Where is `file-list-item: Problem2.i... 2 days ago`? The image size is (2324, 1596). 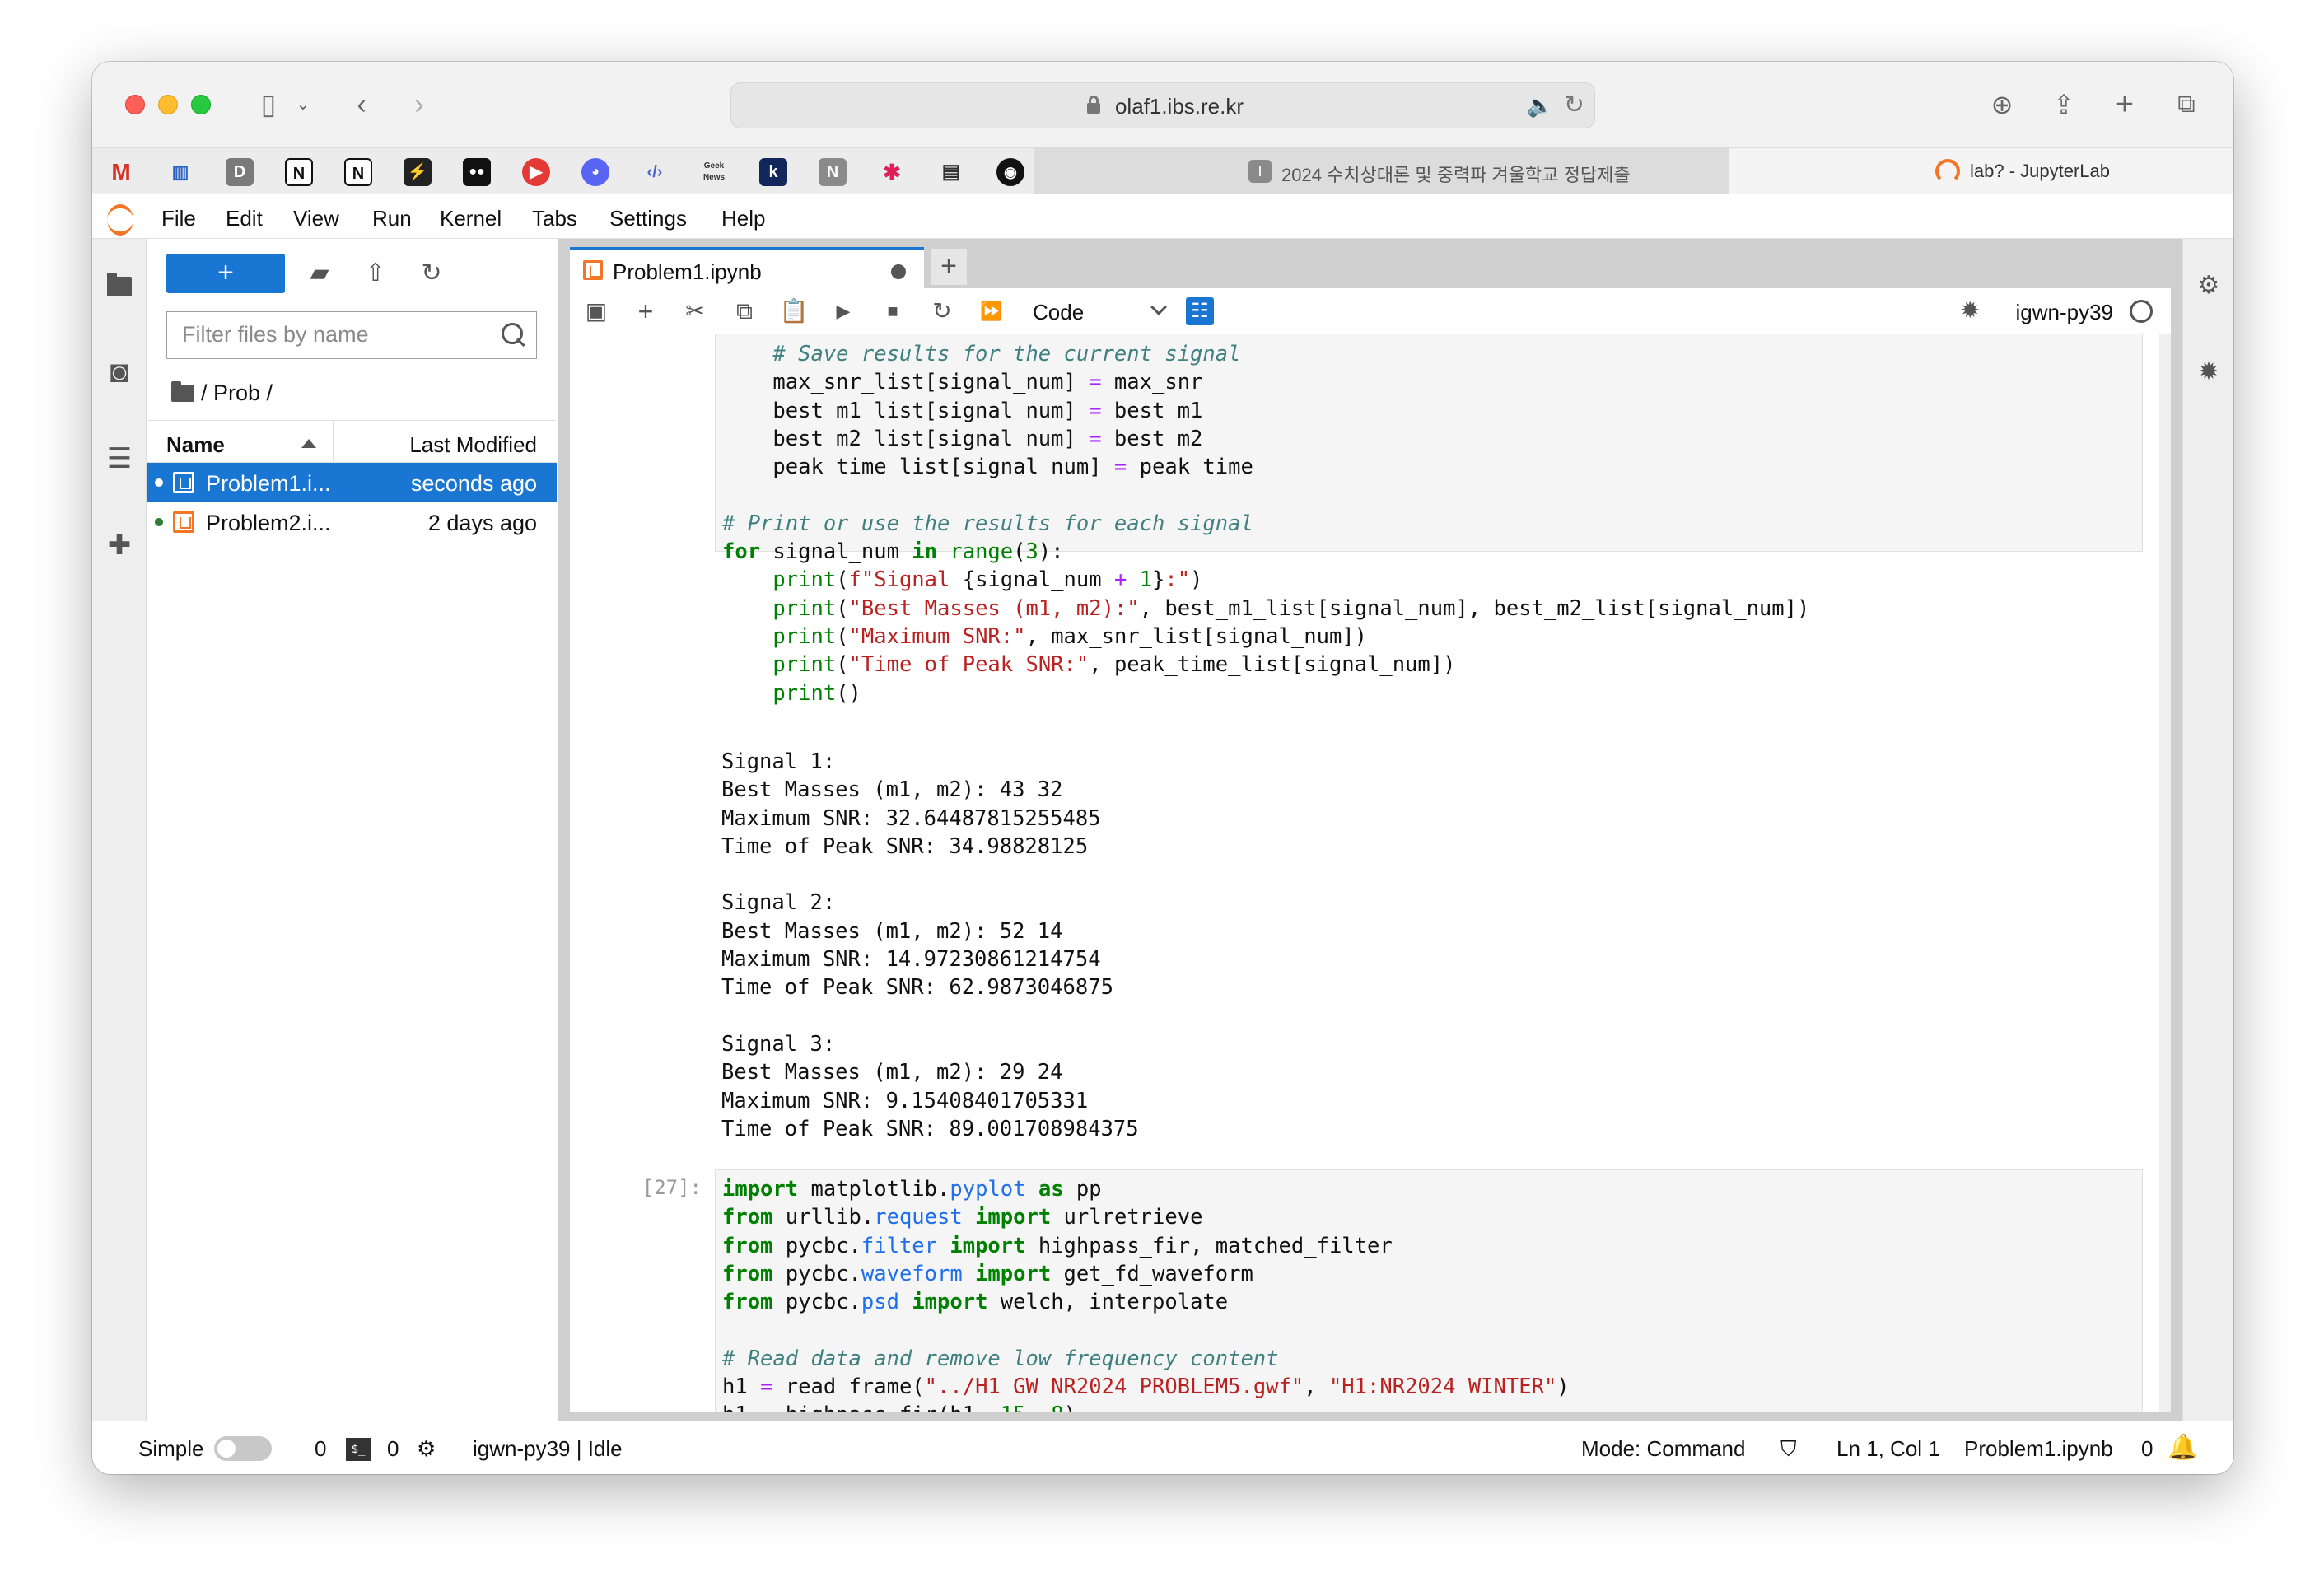 file-list-item: Problem2.i... 2 days ago is located at coordinates (352, 522).